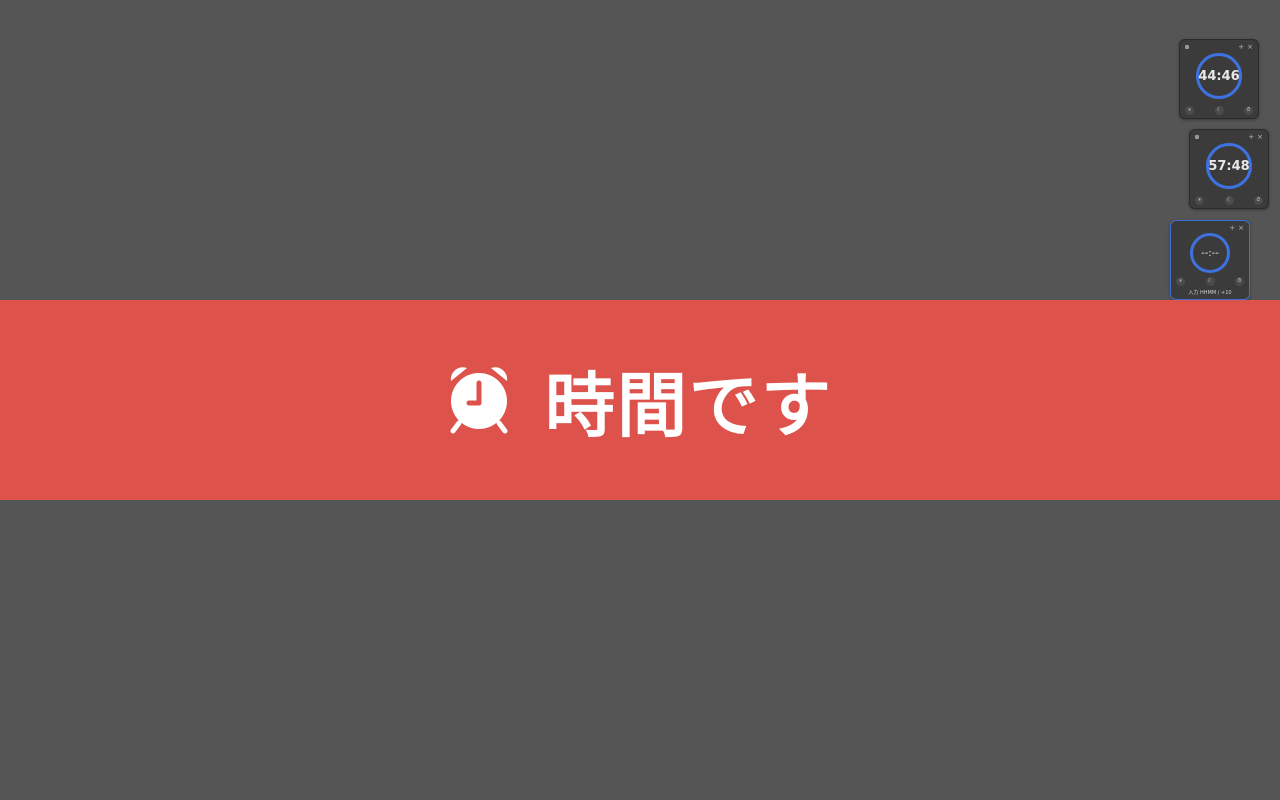 Image resolution: width=1280 pixels, height=800 pixels. What do you see at coordinates (689, 405) in the screenshot?
I see `alarm-message: 時間です` at bounding box center [689, 405].